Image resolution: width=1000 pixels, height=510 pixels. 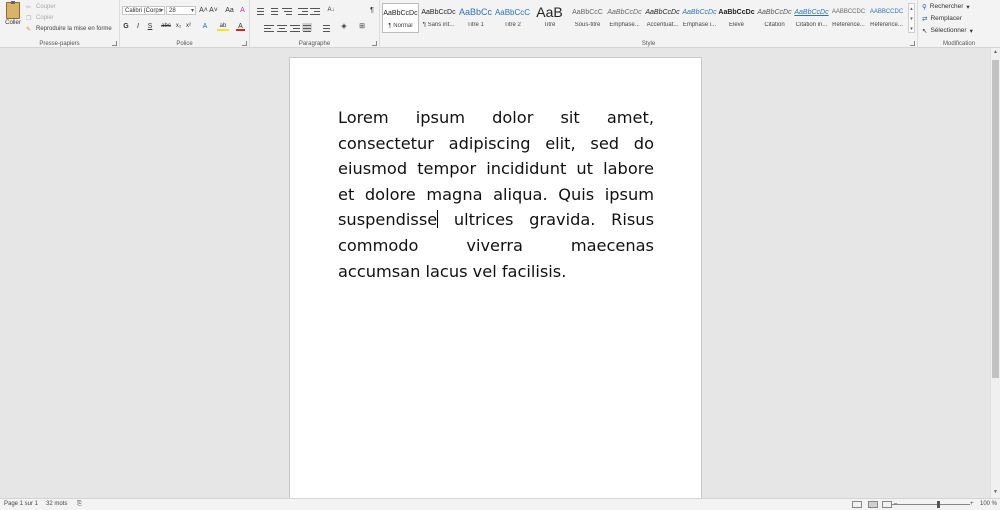 I want to click on page-count: Page 1 sur 1, so click(x=21, y=504).